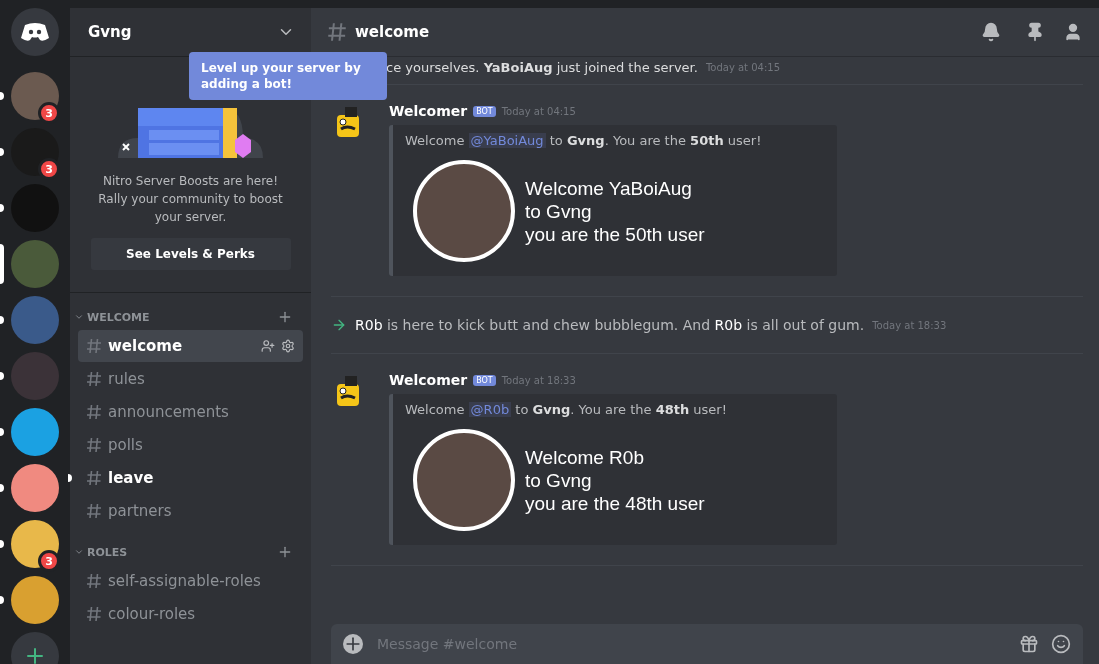  What do you see at coordinates (190, 412) in the screenshot?
I see `channel-item: announcements` at bounding box center [190, 412].